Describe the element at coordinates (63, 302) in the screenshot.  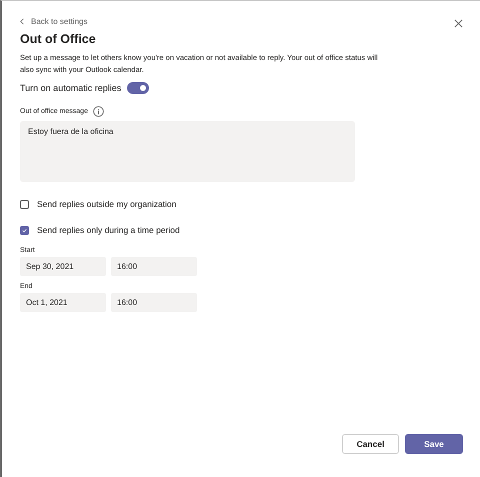
I see `date-field: Oct 1, 2021` at that location.